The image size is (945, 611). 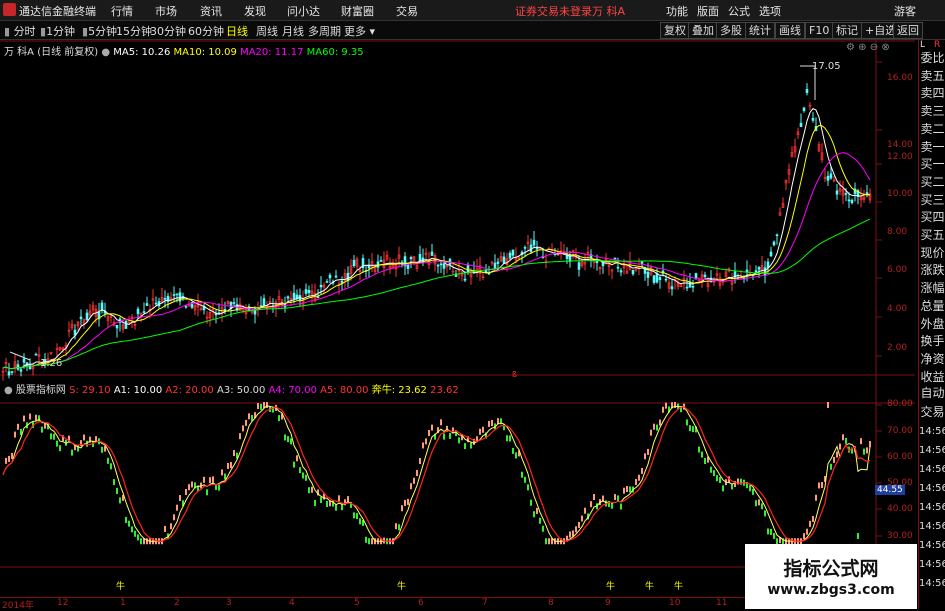 What do you see at coordinates (819, 30) in the screenshot?
I see `f10-button: F10` at bounding box center [819, 30].